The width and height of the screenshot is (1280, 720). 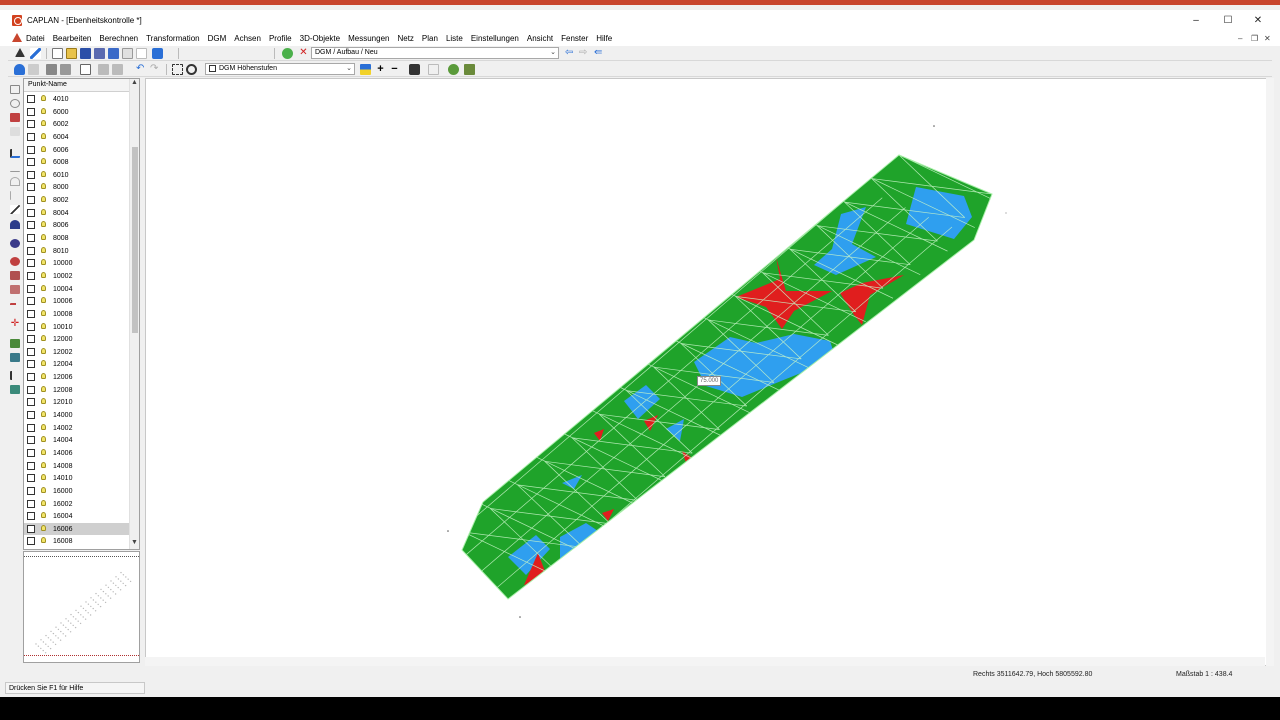 What do you see at coordinates (51, 69) in the screenshot?
I see `print-icon` at bounding box center [51, 69].